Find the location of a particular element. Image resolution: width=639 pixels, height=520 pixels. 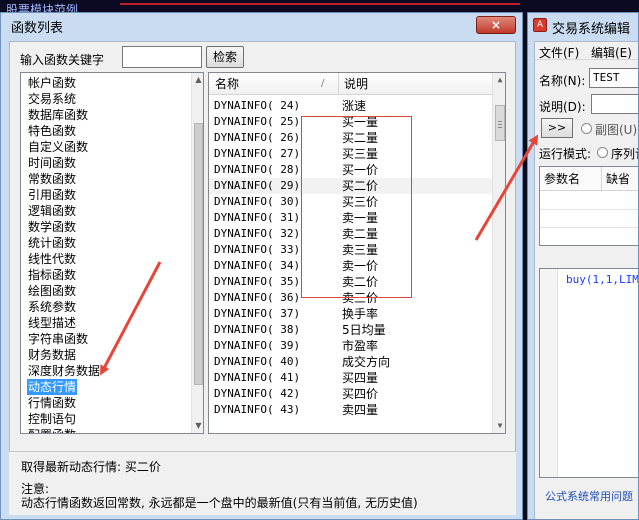

table-row: DYNAINFO( 32) 卖二量 is located at coordinates (350, 234).